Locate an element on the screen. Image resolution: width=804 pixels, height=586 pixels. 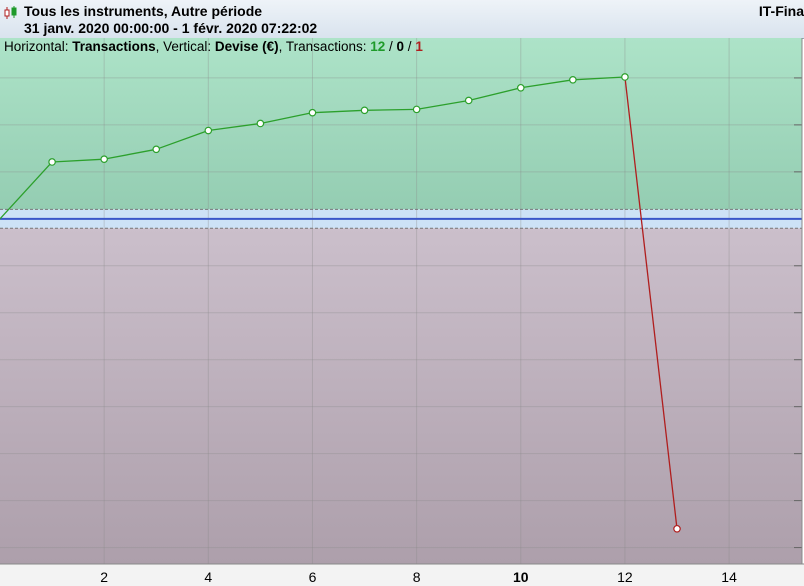
horizontal-value: Transactions is located at coordinates (114, 46).